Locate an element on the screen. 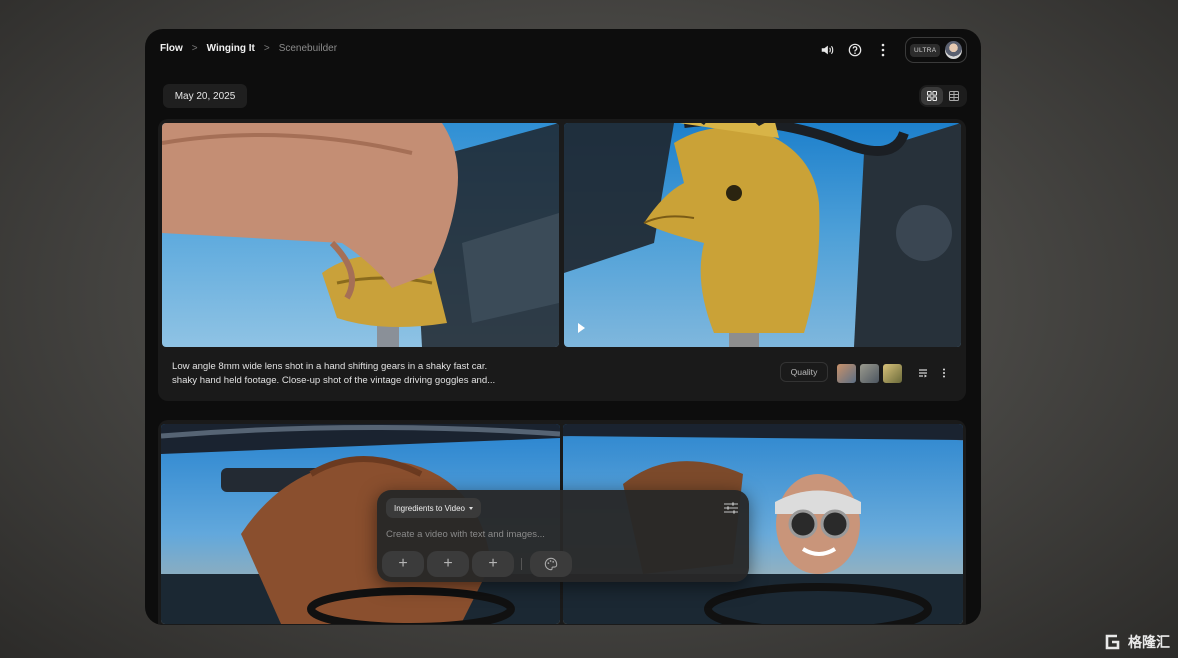 The width and height of the screenshot is (1178, 658). play-icon is located at coordinates (581, 328).